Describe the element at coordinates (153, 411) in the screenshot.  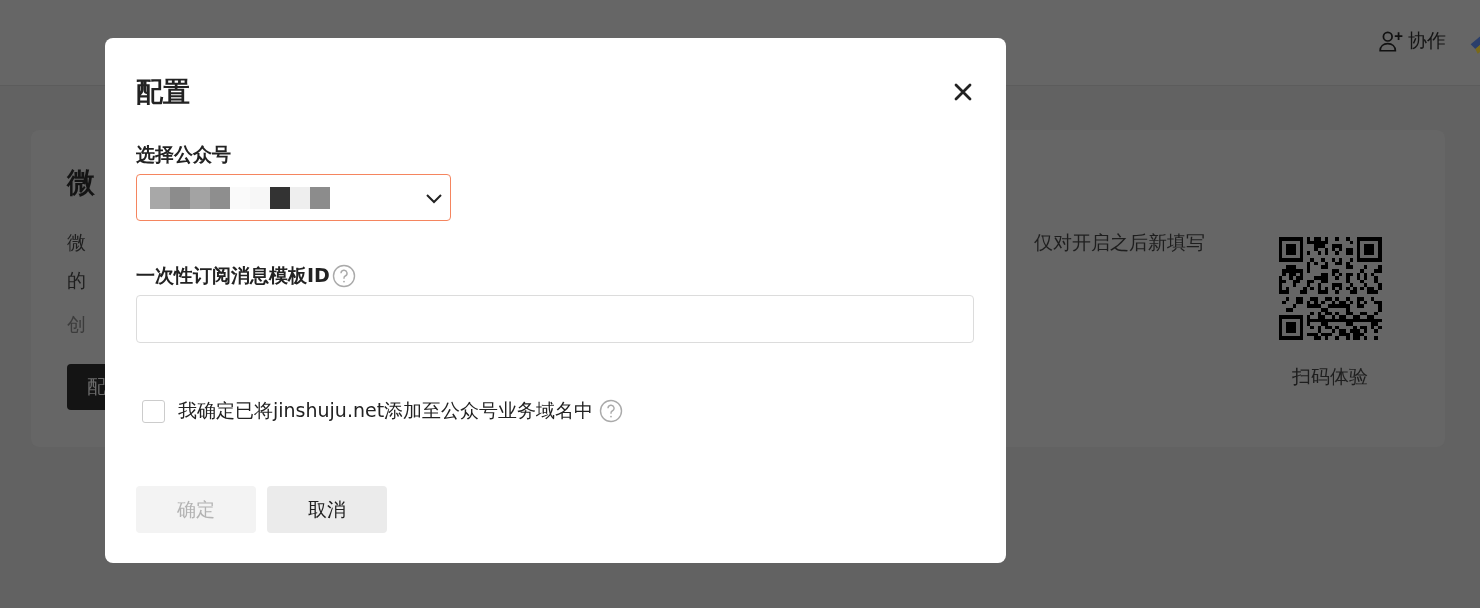
I see `checkbox` at that location.